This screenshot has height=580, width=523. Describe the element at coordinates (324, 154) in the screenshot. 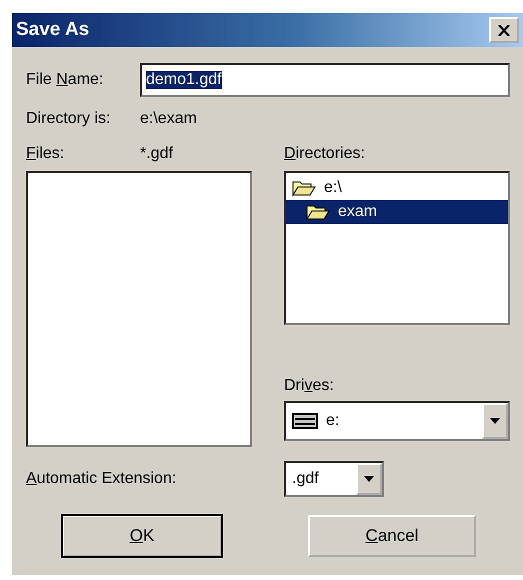

I see `directories-label: Directories:` at that location.